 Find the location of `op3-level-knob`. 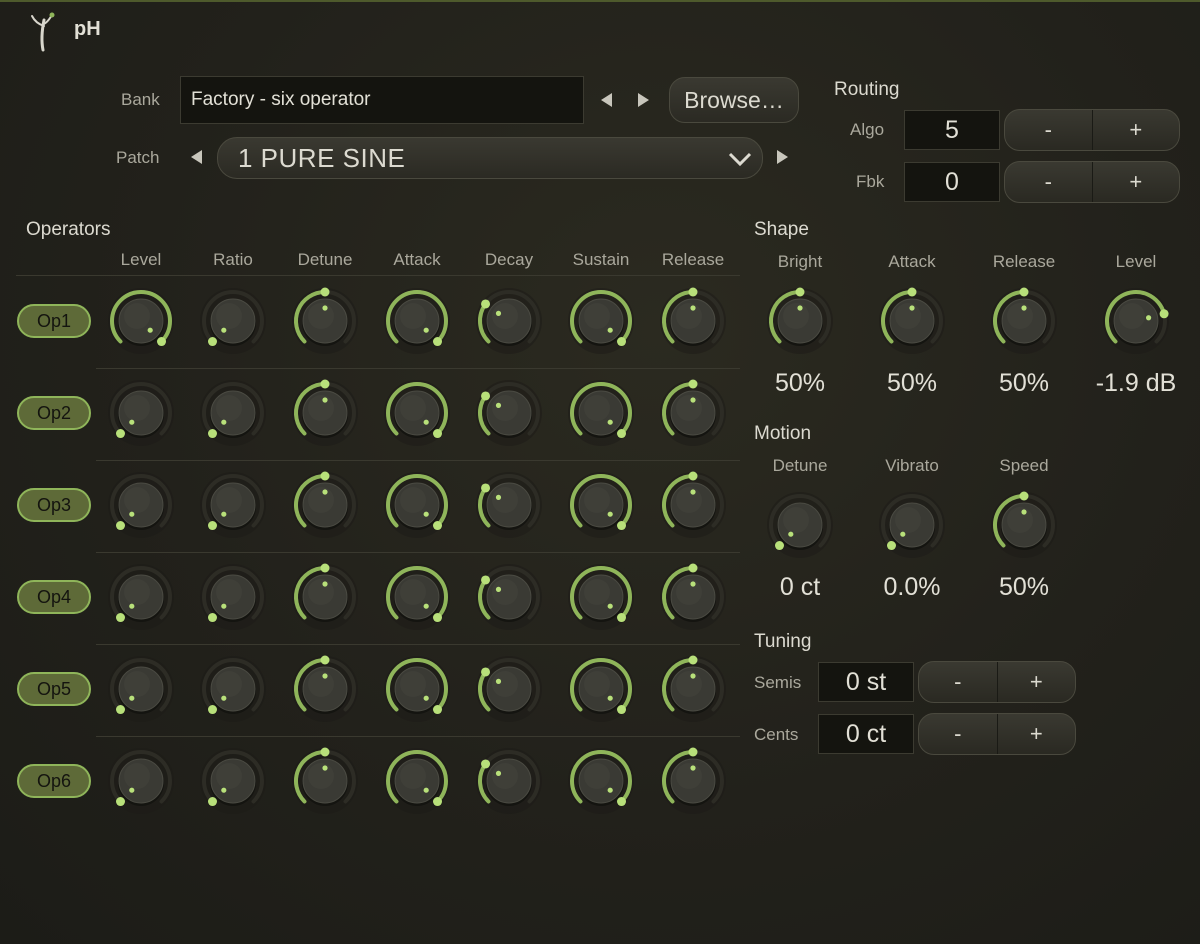

op3-level-knob is located at coordinates (141, 505).